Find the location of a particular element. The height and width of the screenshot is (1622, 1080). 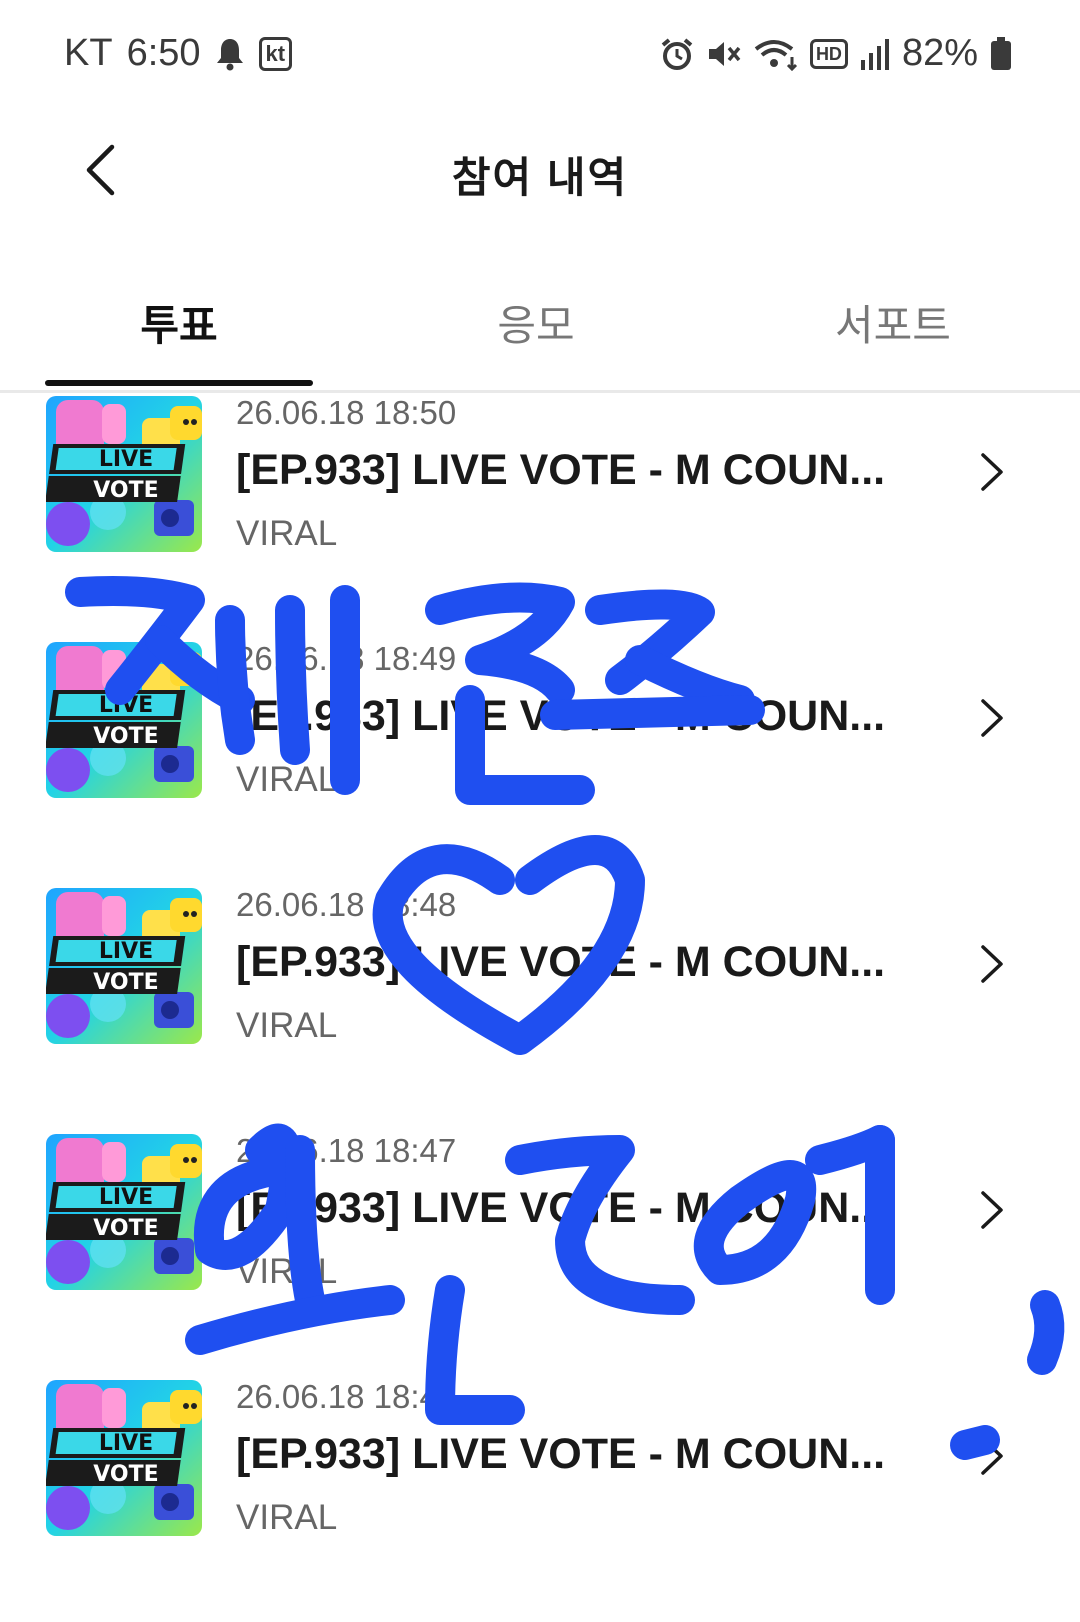

tab-bar: 투표 응모 서포트 is located at coordinates (540, 331).